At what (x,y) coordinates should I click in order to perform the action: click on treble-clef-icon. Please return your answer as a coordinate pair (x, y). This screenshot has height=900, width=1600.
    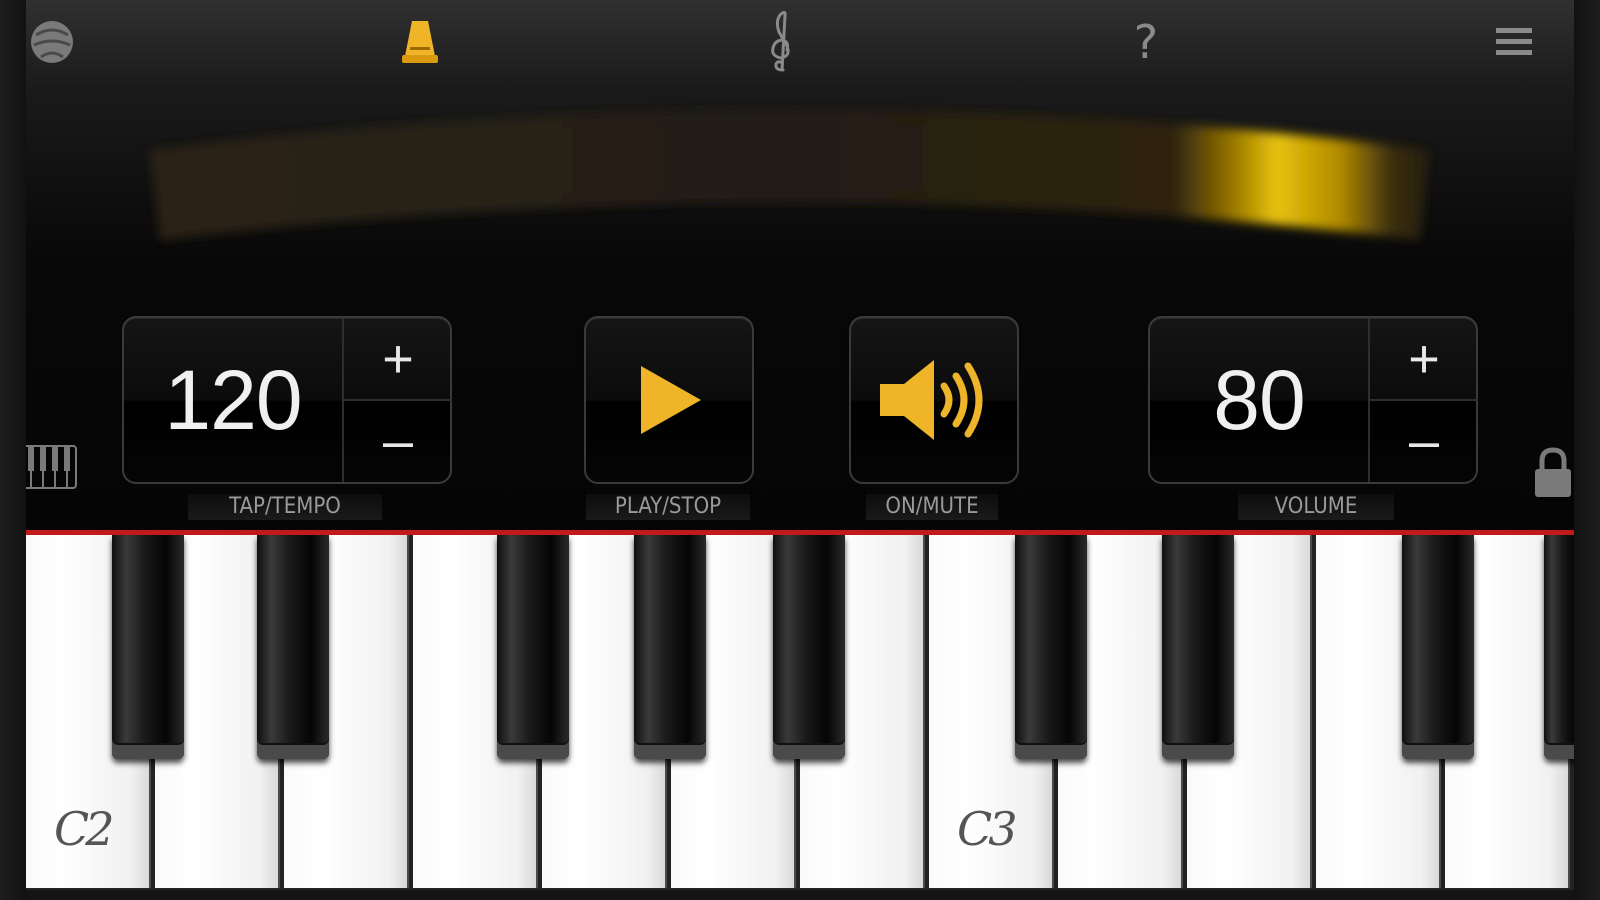
    Looking at the image, I should click on (780, 41).